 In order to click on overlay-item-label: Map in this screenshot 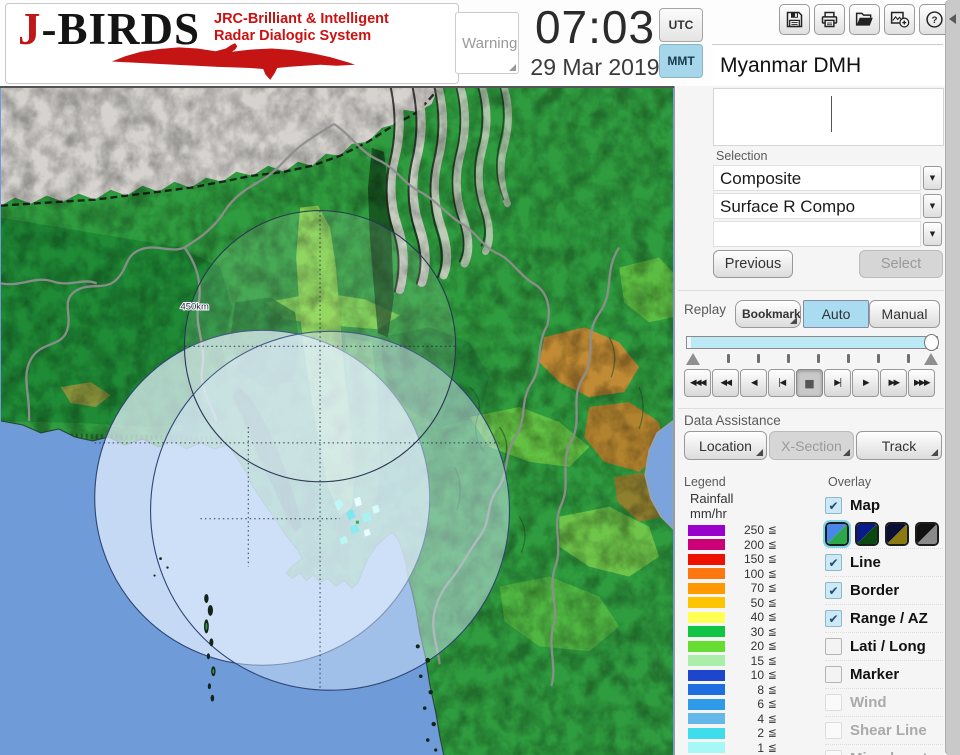, I will do `click(865, 505)`.